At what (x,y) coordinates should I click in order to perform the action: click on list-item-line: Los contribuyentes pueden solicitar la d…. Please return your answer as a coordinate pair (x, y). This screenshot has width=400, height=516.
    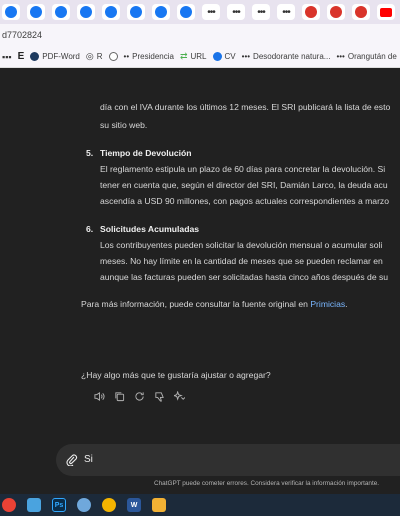
    Looking at the image, I should click on (241, 245).